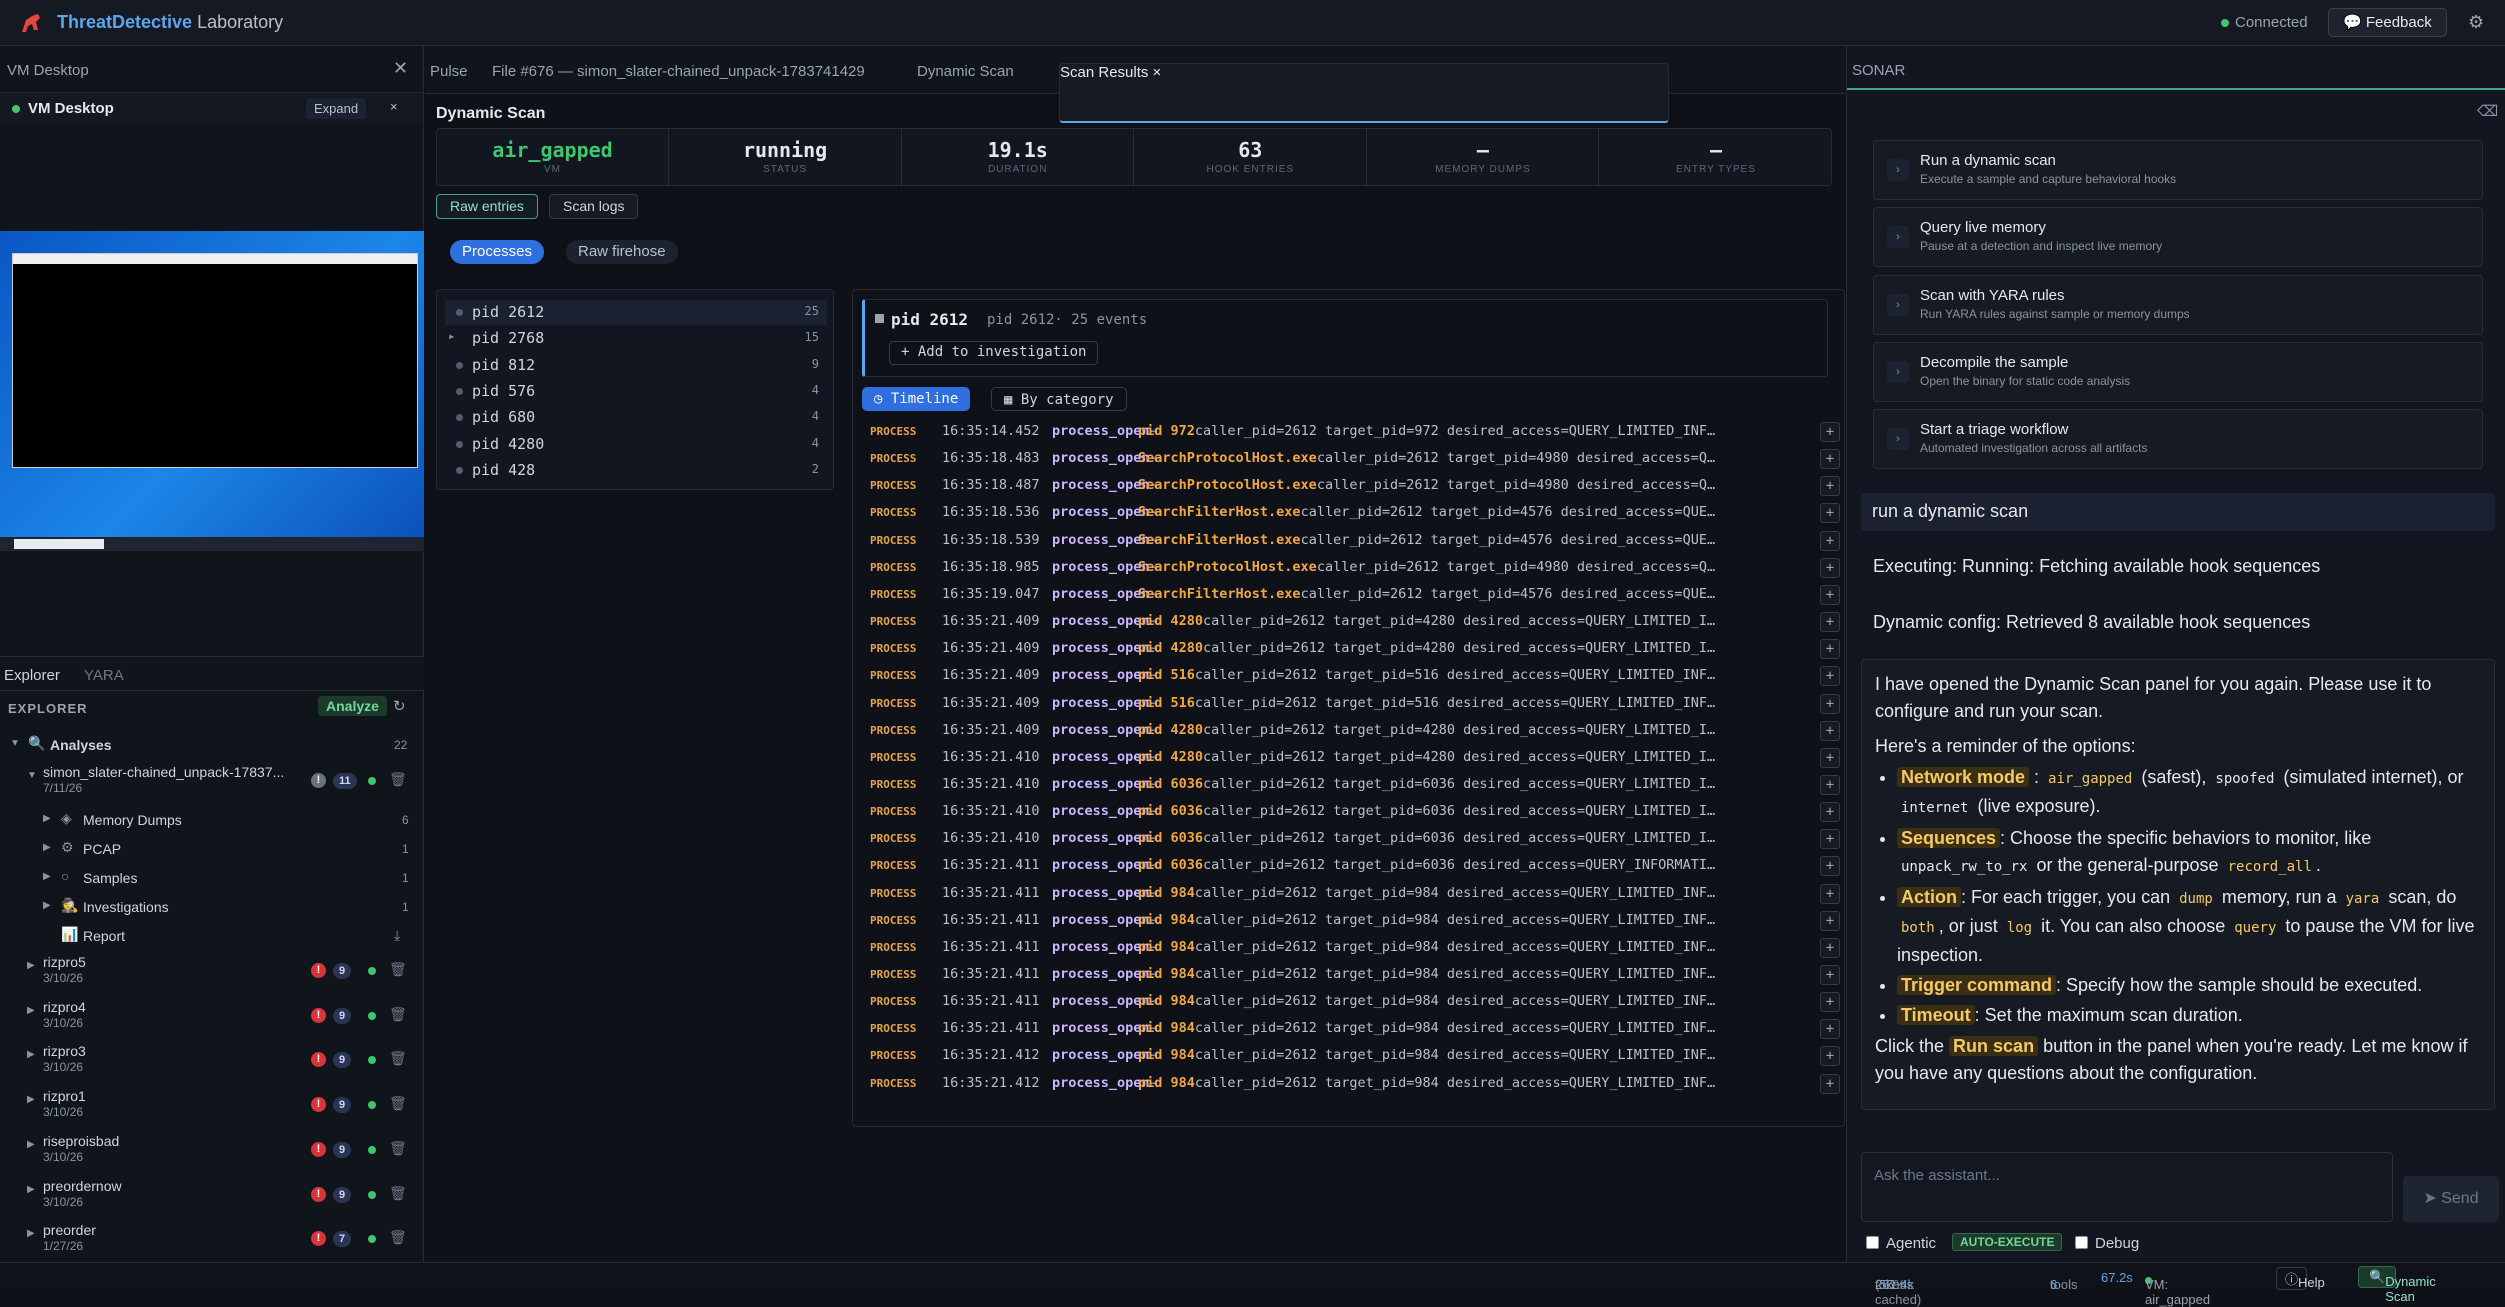 The height and width of the screenshot is (1307, 2505). Describe the element at coordinates (1157, 72) in the screenshot. I see `close-icon: ×` at that location.